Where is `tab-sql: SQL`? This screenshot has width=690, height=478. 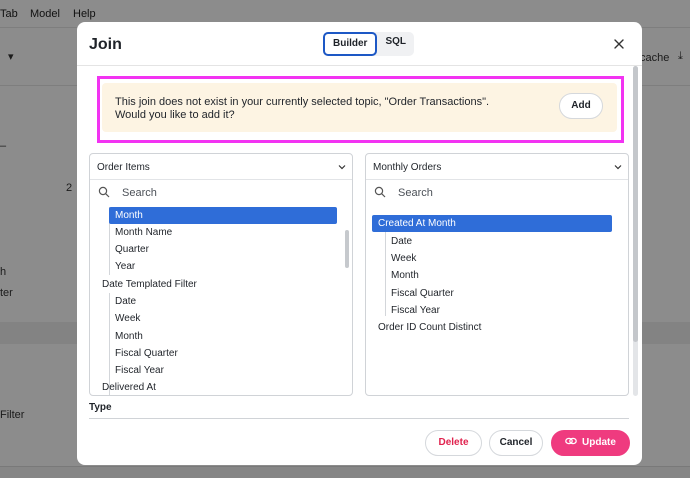 tab-sql: SQL is located at coordinates (395, 44).